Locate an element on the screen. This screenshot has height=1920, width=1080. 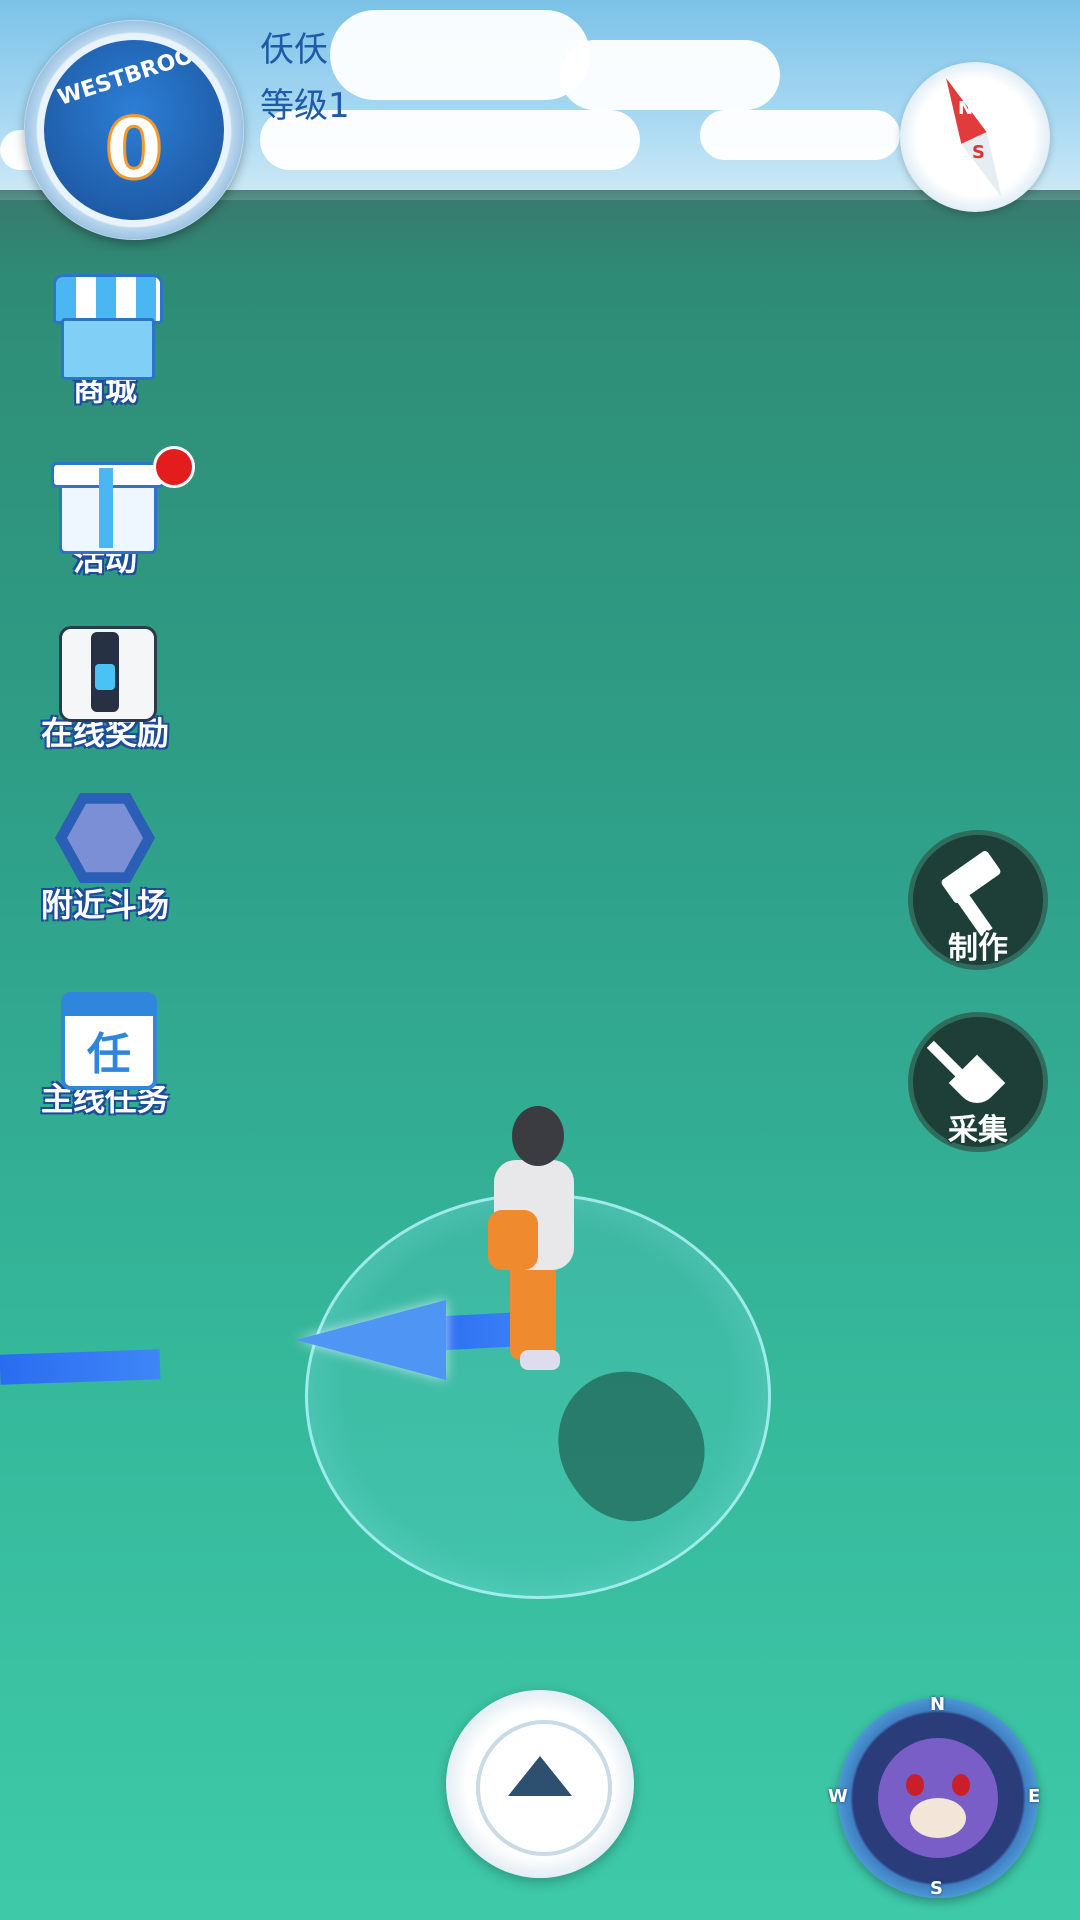
player-level: 等级1 is located at coordinates (305, 106).